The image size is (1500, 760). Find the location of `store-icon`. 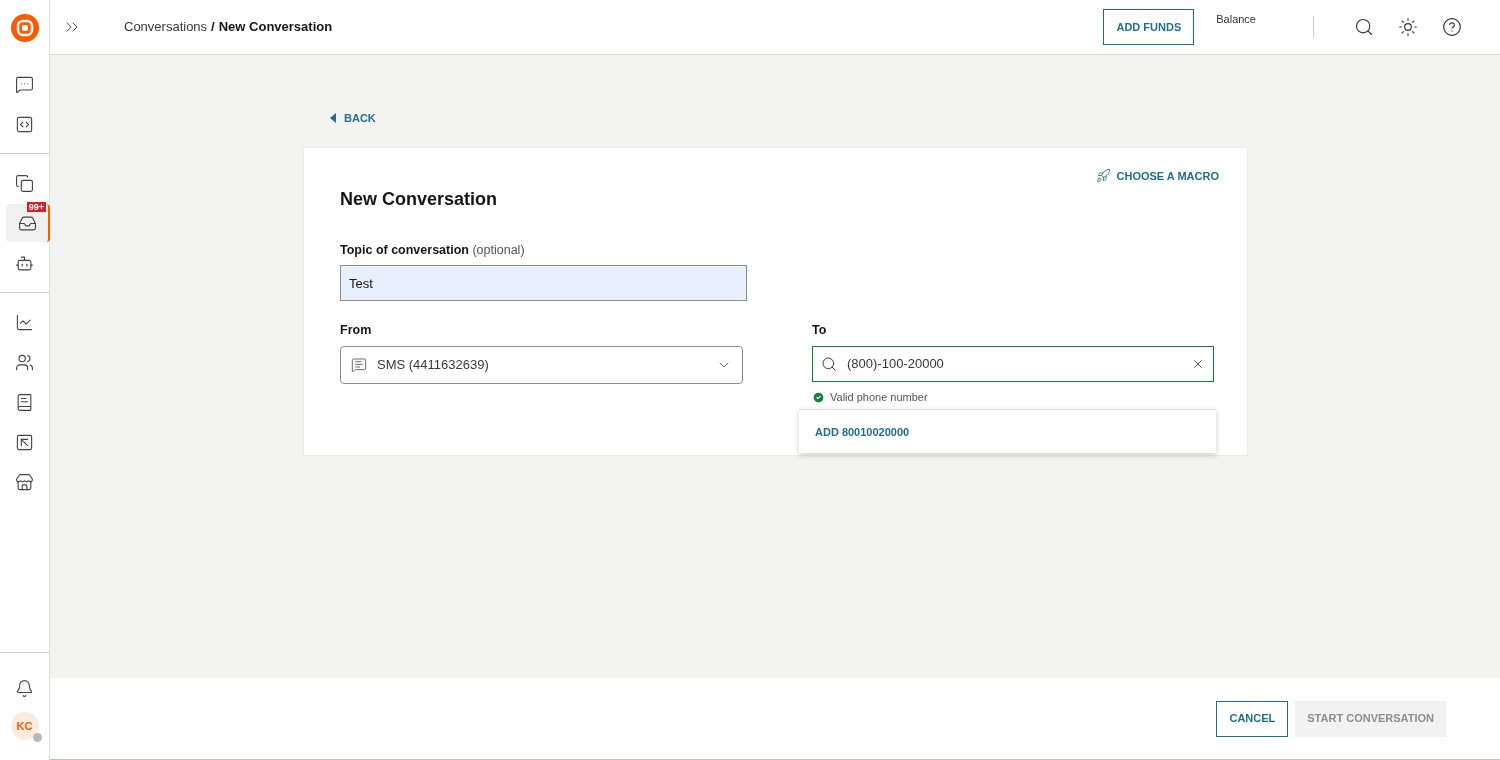

store-icon is located at coordinates (24, 482).